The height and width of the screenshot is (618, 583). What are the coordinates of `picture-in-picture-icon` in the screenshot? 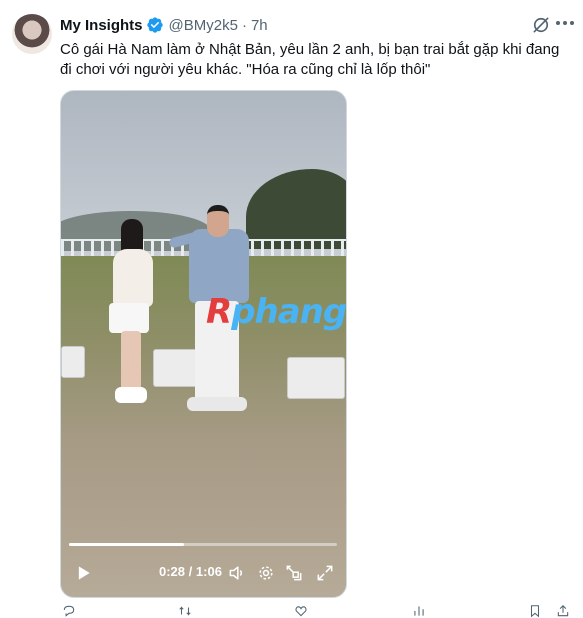 It's located at (294, 573).